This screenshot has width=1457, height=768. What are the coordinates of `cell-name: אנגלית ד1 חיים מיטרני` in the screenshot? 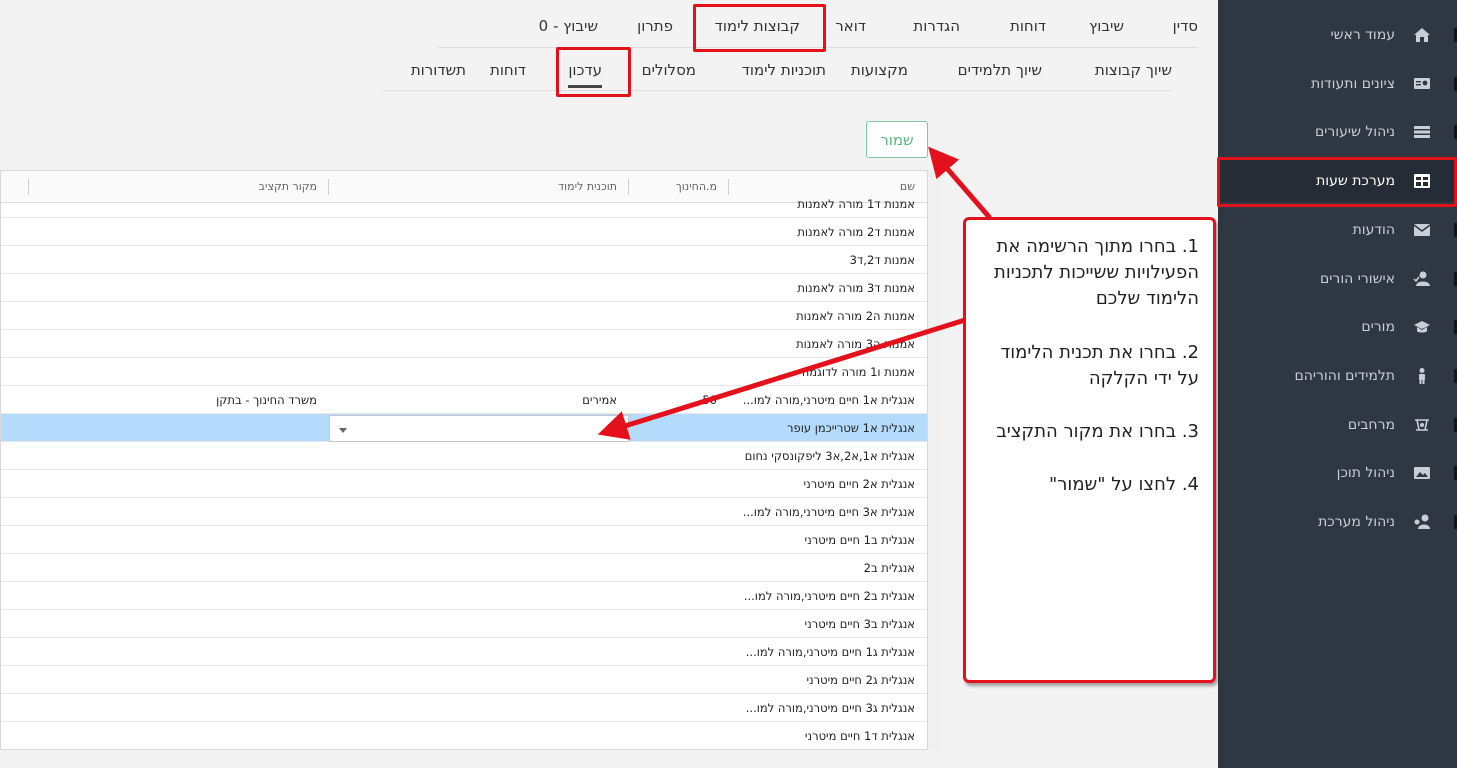 It's located at (859, 736).